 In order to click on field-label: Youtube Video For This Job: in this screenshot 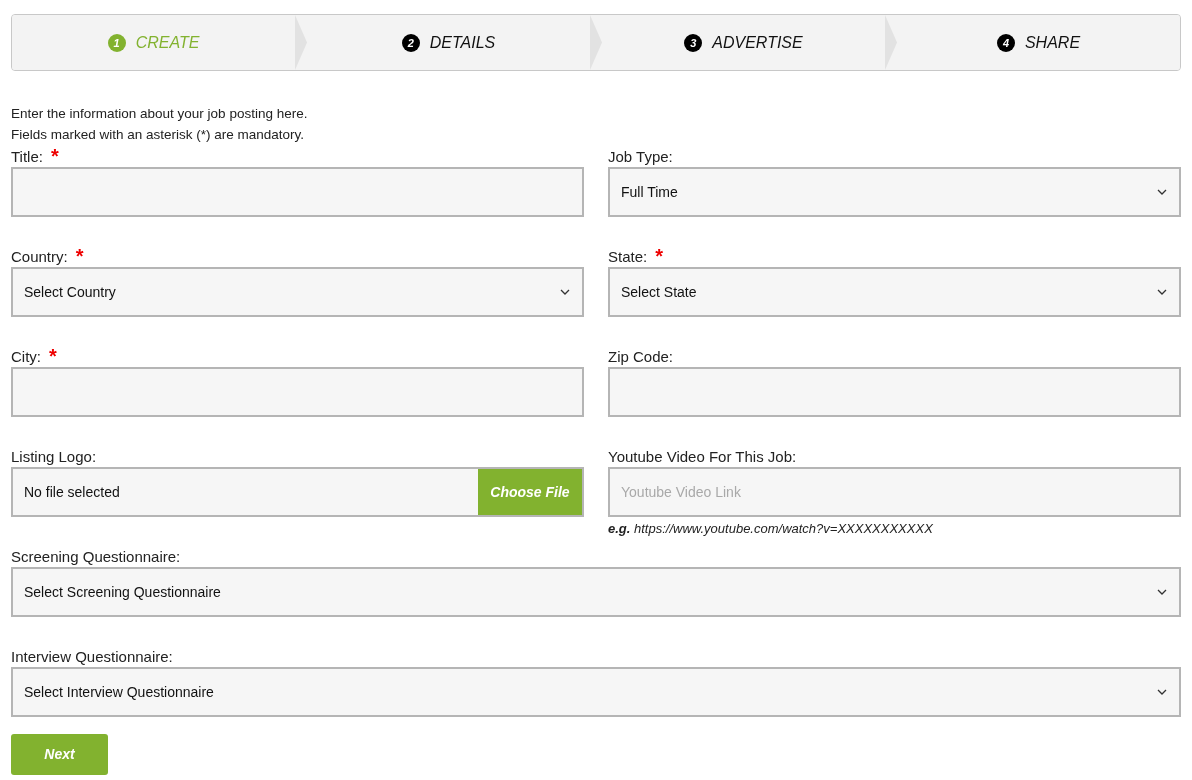, I will do `click(702, 456)`.